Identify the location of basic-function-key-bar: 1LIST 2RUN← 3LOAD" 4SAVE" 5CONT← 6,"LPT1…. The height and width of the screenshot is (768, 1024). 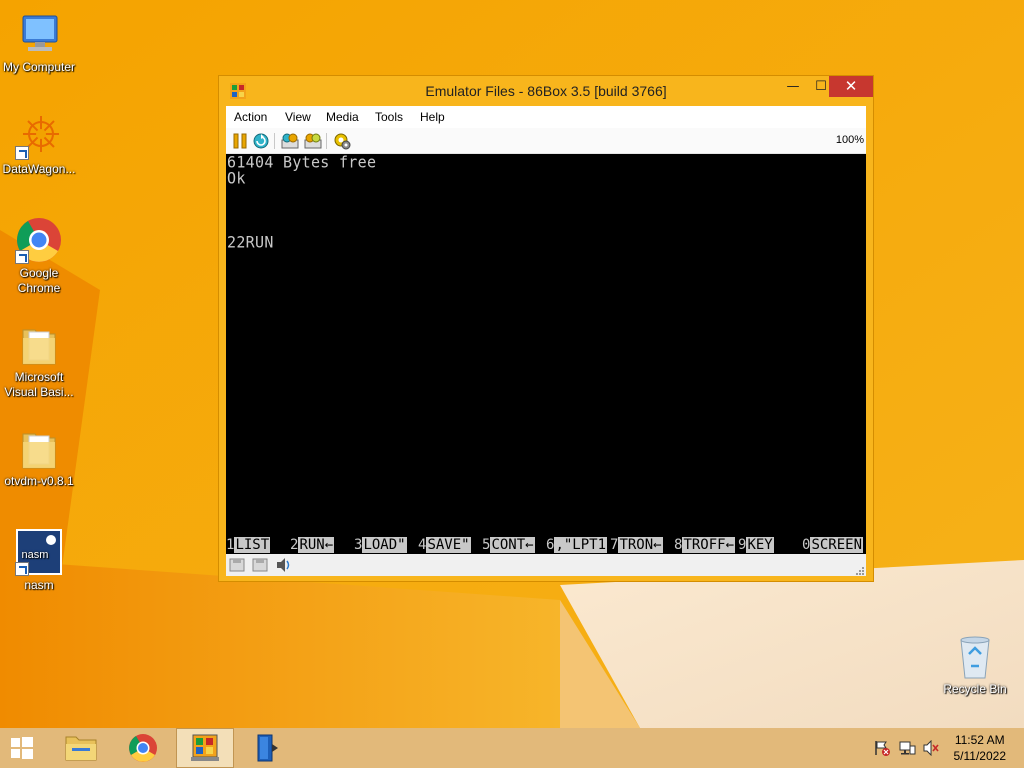
(546, 545).